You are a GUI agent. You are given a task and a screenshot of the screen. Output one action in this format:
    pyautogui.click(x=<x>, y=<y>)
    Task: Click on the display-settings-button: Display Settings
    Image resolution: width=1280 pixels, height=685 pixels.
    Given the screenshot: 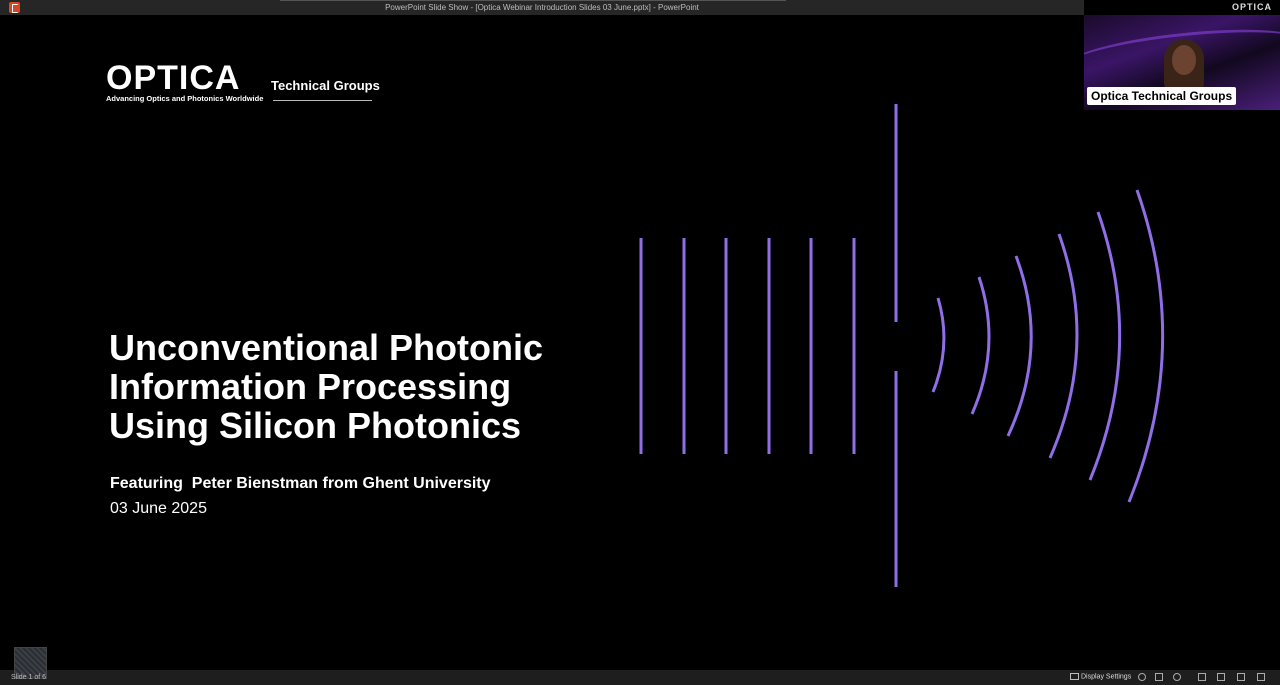 What is the action you would take?
    pyautogui.click(x=1100, y=676)
    